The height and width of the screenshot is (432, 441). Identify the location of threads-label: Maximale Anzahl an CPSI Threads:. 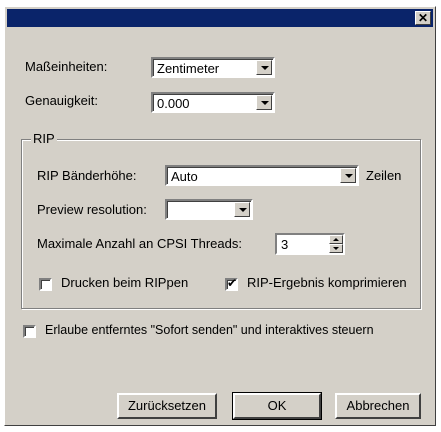
(139, 243).